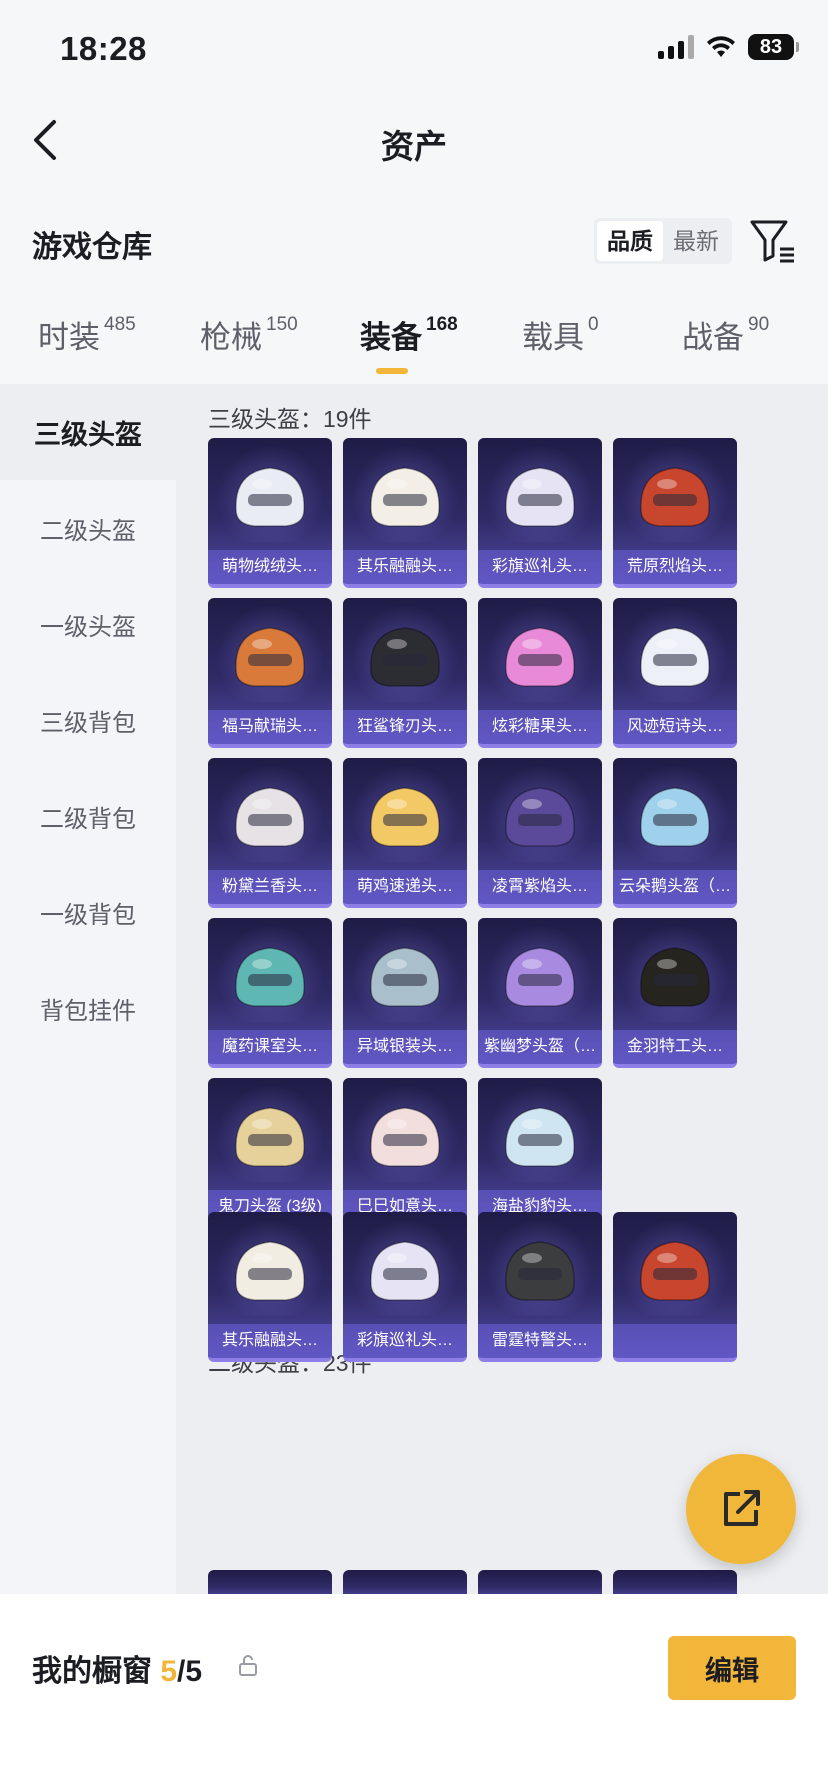 This screenshot has width=828, height=1792. Describe the element at coordinates (69, 337) in the screenshot. I see `tab-label: 时装` at that location.